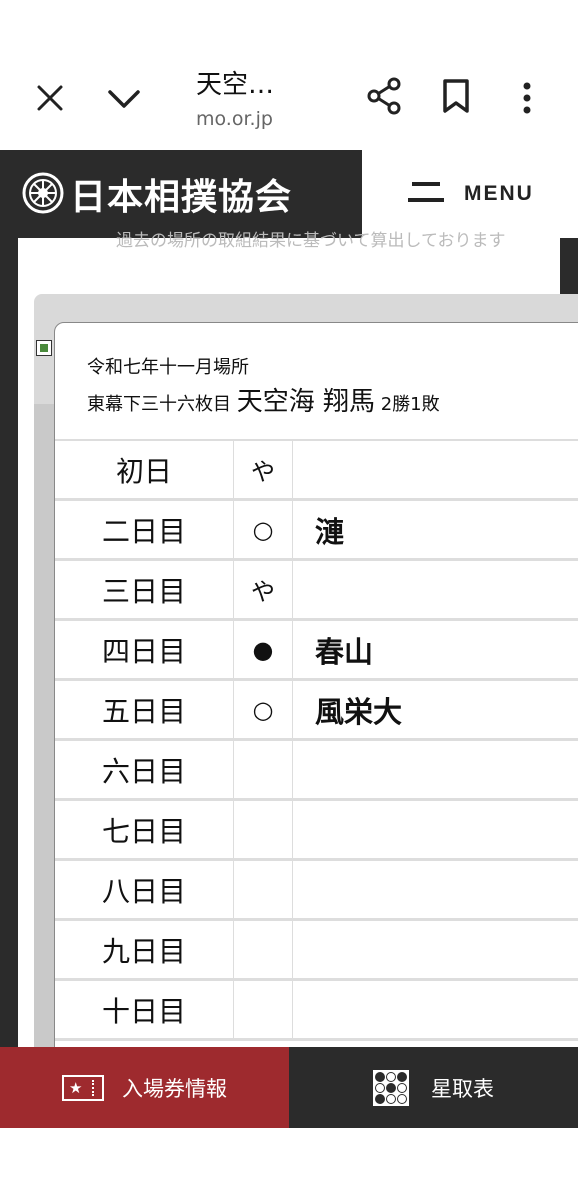 This screenshot has width=578, height=1200. Describe the element at coordinates (83, 1087) in the screenshot. I see `ticket-icon: ★` at that location.